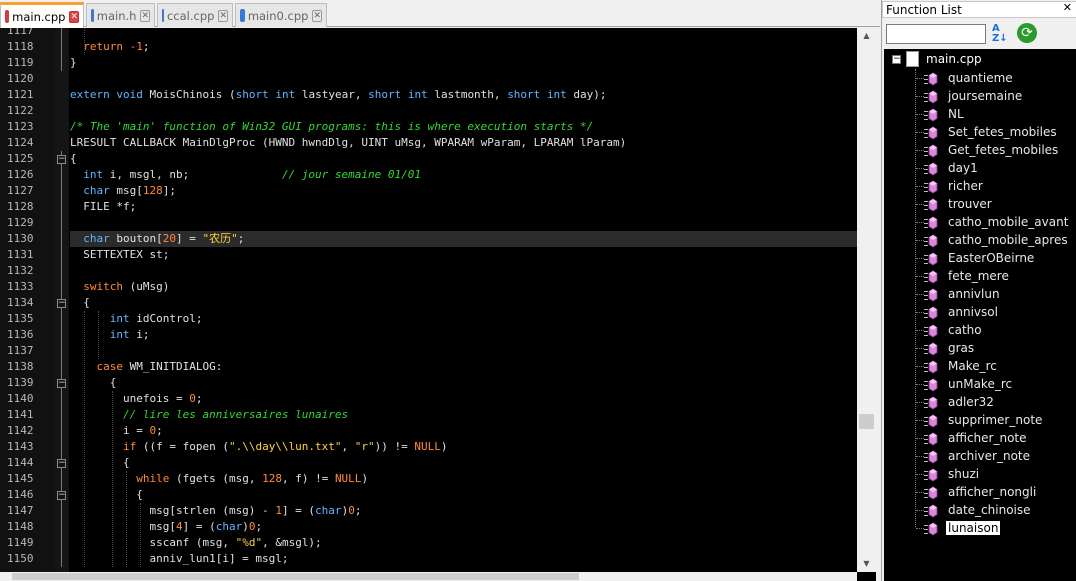  I want to click on function-item: shuzi, so click(996, 474).